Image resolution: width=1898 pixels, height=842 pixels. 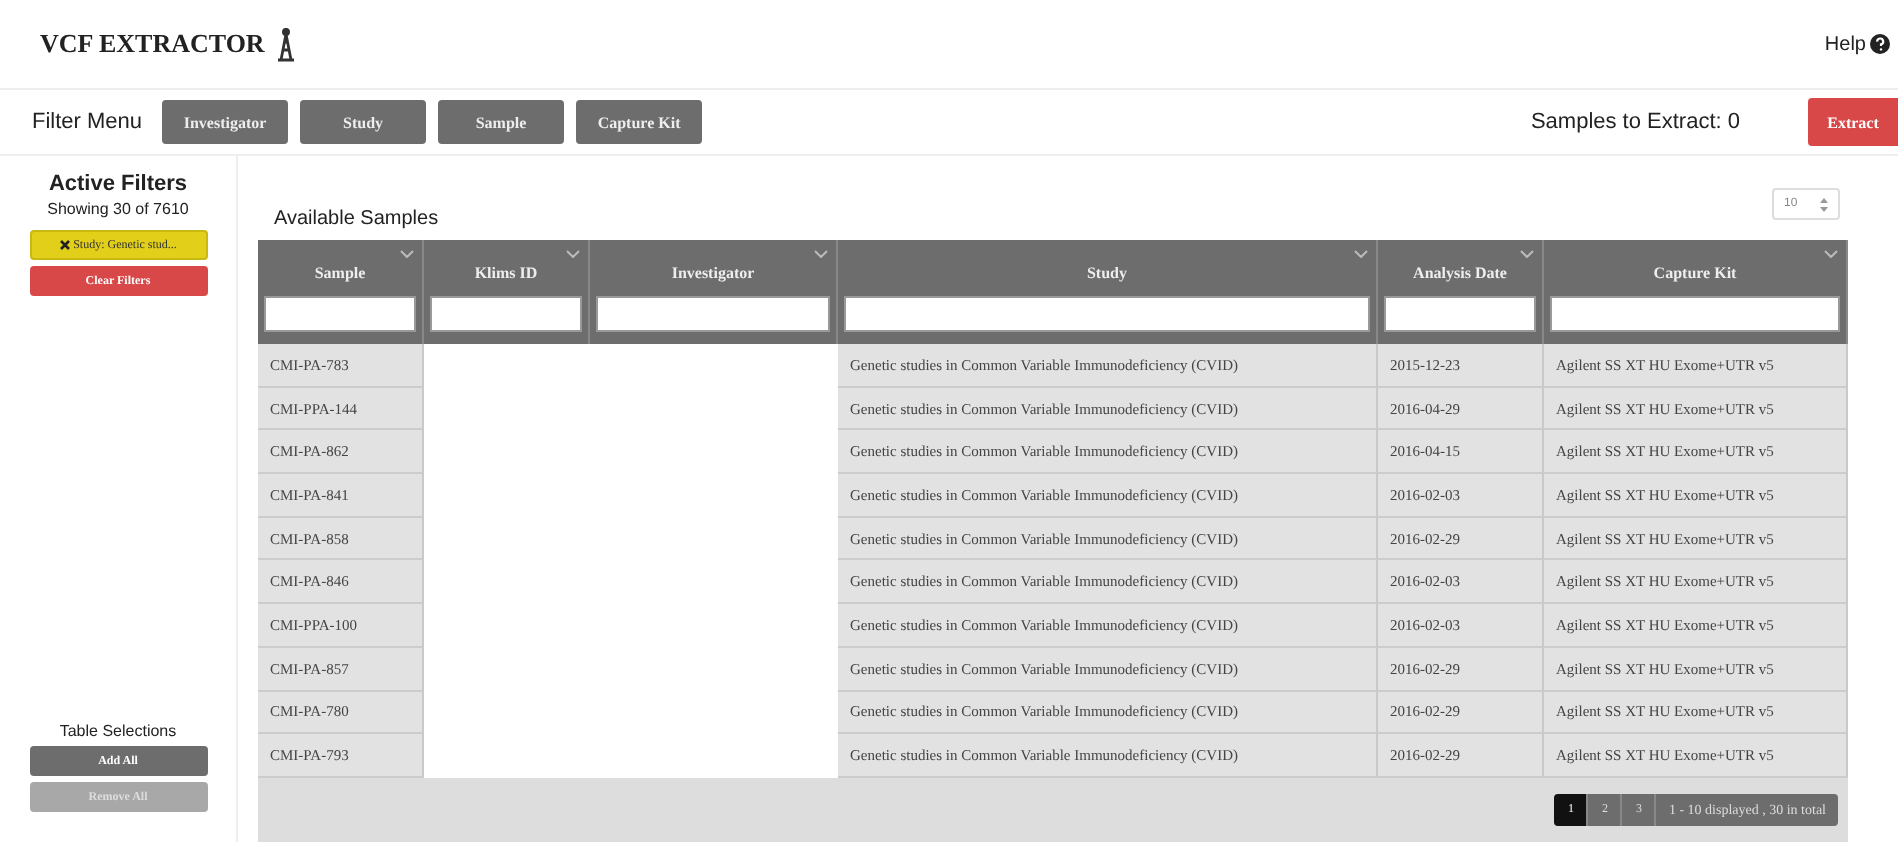 I want to click on help-link: Help, so click(x=1857, y=44).